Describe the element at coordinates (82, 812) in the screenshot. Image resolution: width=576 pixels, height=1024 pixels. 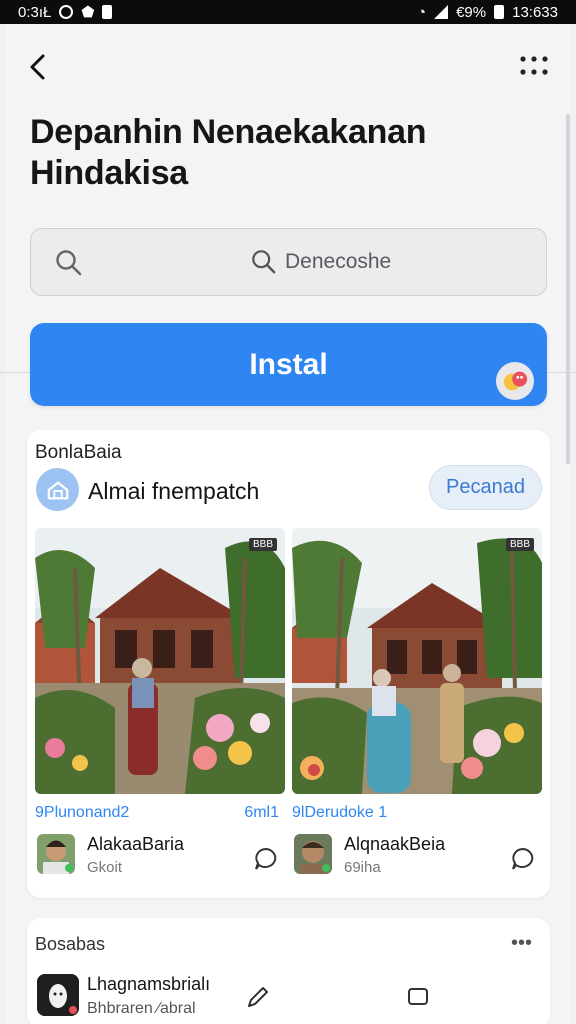
I see `caption-left: 9Plunonand2` at that location.